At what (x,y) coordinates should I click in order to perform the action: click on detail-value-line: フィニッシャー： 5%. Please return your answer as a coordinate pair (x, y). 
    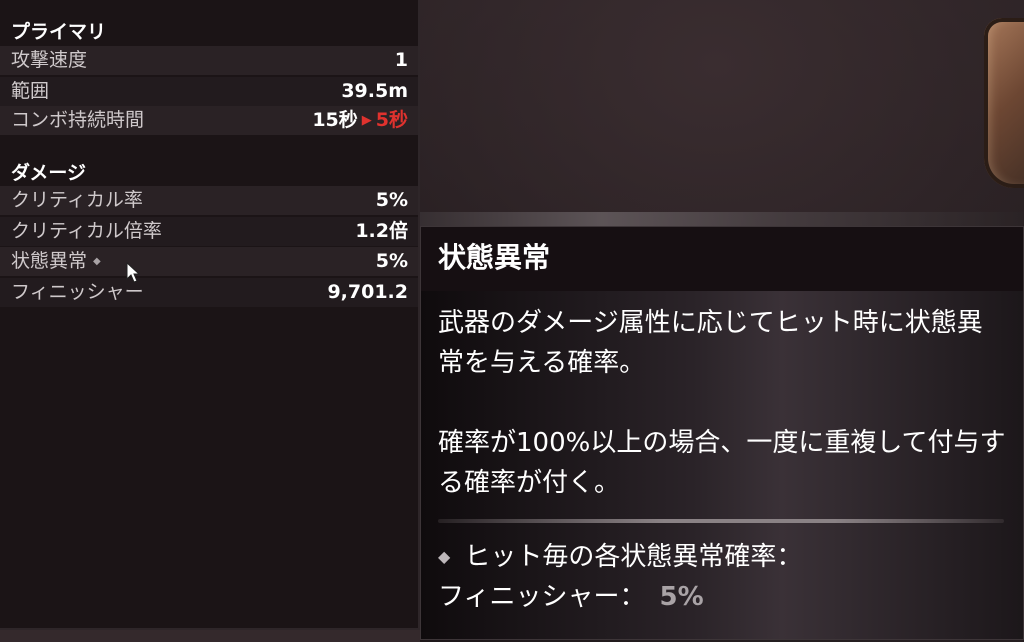
    Looking at the image, I should click on (723, 597).